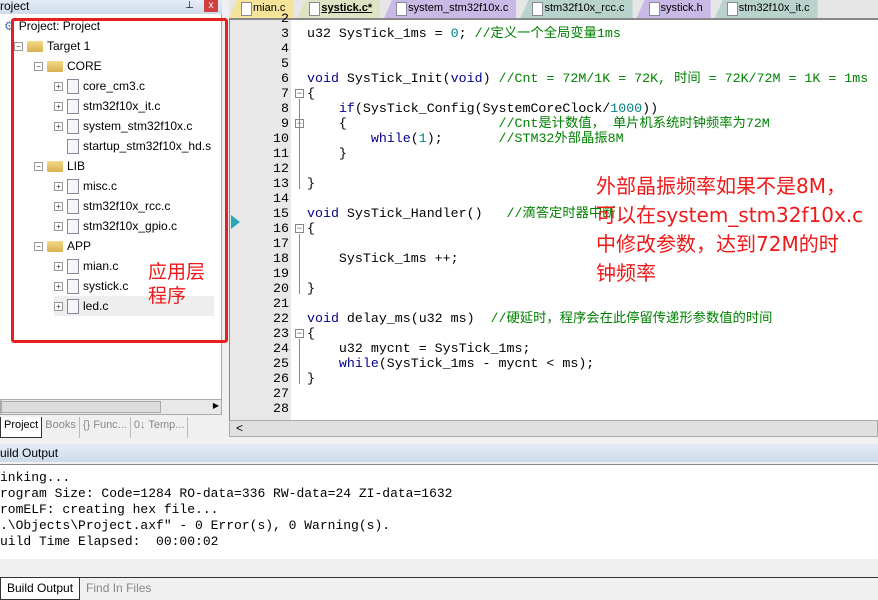  What do you see at coordinates (189, 6) in the screenshot?
I see `pin-icon: ⊥` at bounding box center [189, 6].